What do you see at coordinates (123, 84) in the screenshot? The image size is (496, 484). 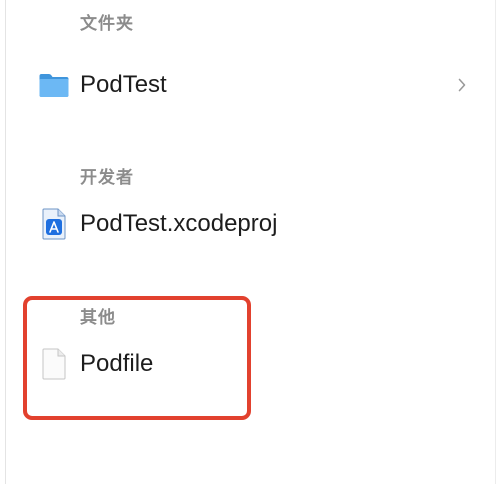 I see `item-label: PodTest` at bounding box center [123, 84].